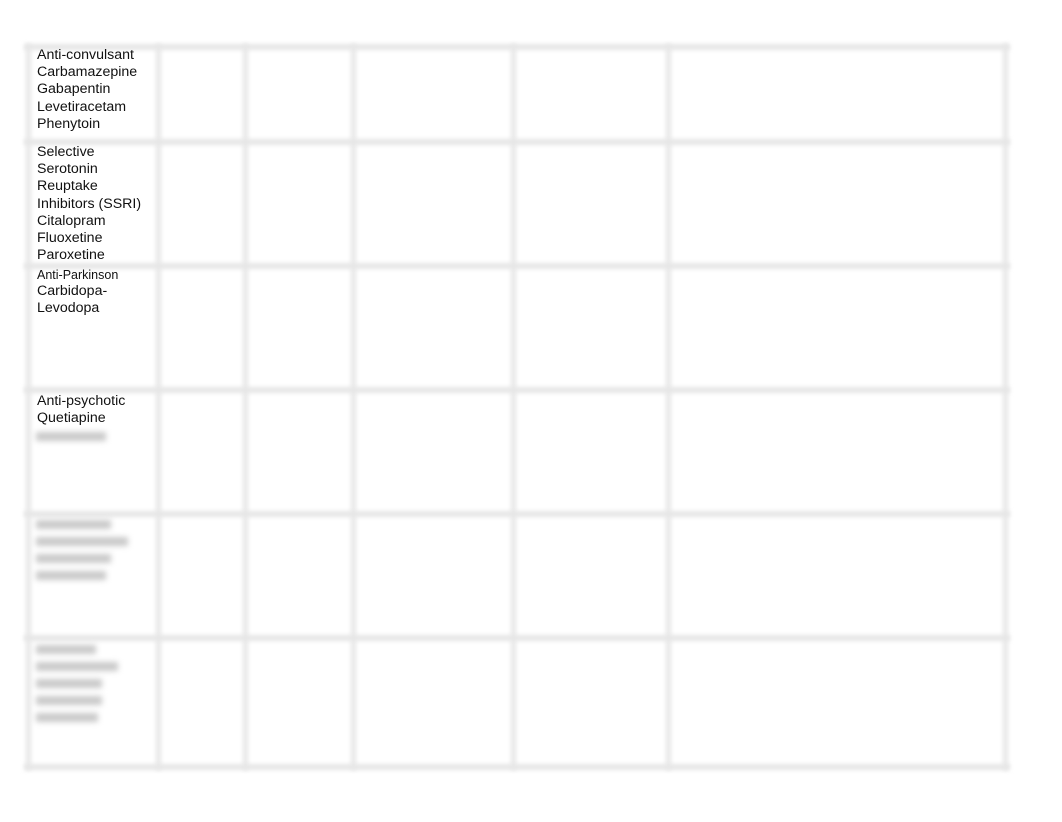 The height and width of the screenshot is (822, 1062). What do you see at coordinates (87, 72) in the screenshot?
I see `drug-name: Carbamazepine` at bounding box center [87, 72].